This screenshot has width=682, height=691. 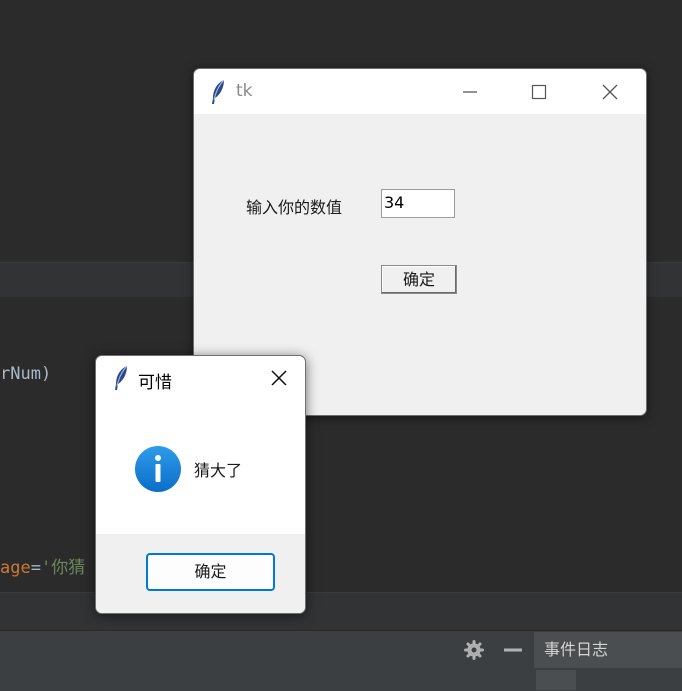 What do you see at coordinates (63, 568) in the screenshot?
I see `code-string: '你猜` at bounding box center [63, 568].